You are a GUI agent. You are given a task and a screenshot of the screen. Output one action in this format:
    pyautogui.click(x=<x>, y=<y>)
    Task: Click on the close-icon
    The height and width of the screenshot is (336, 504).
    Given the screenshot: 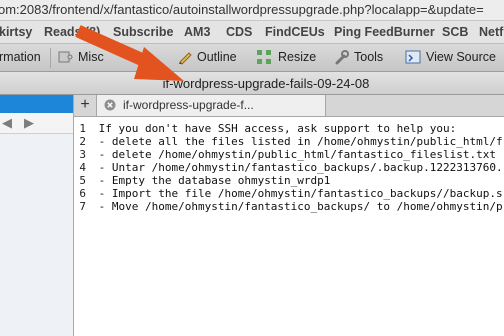 What is the action you would take?
    pyautogui.click(x=110, y=105)
    